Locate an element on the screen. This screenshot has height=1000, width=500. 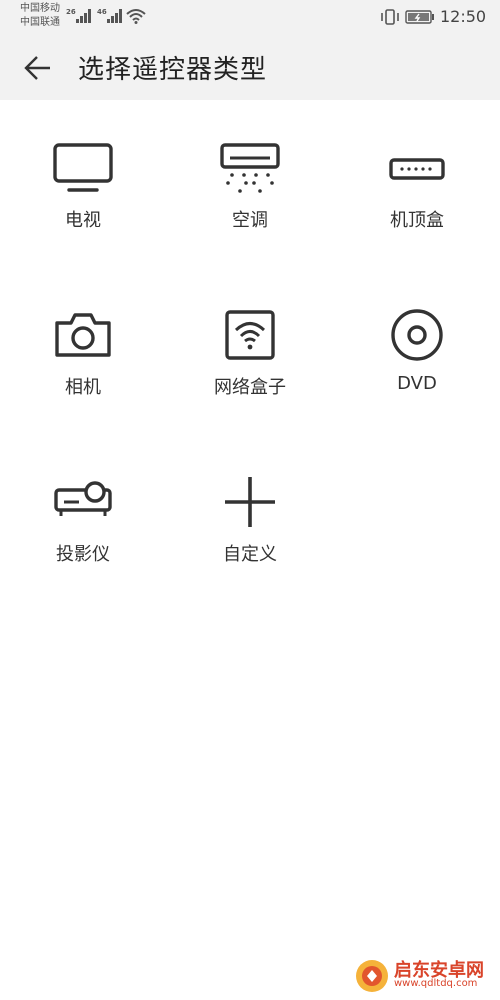
vibrate-icon is located at coordinates (390, 17).